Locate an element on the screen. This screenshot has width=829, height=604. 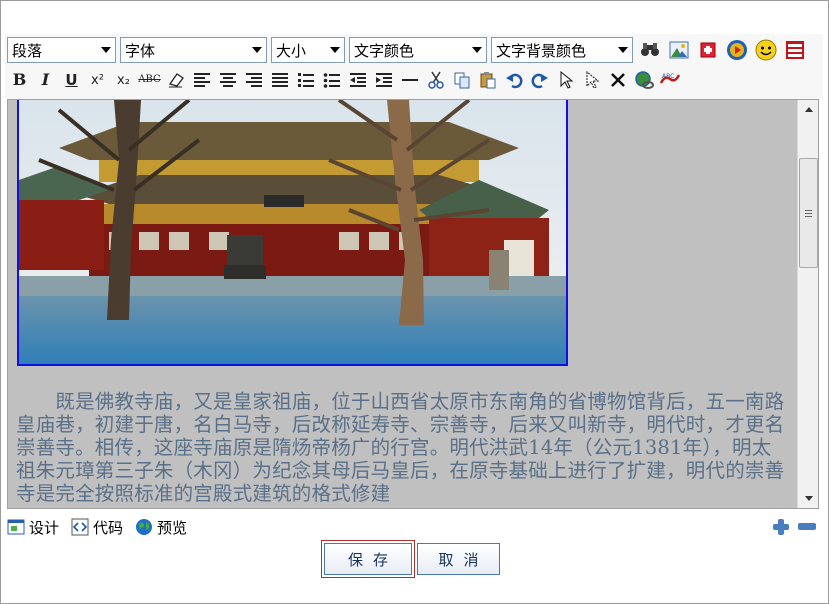
editor-toolbar: 段落 字体 大小 文字颜色 文字背景颜色 B I U x² x₂ ABC ABC is located at coordinates (414, 66).